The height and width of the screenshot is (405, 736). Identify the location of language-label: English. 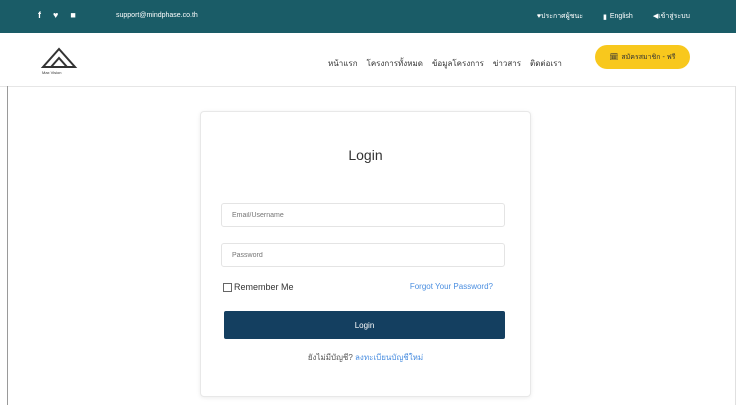
(621, 16).